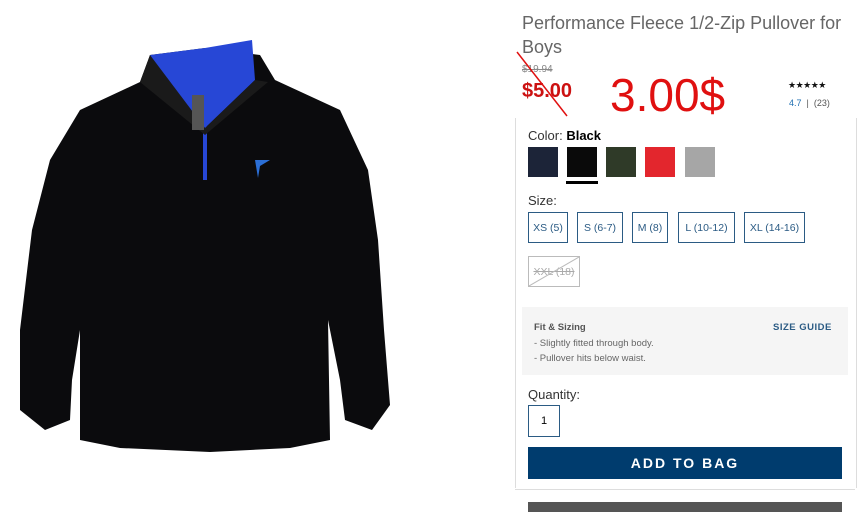 The height and width of the screenshot is (512, 863). I want to click on color-swatch-black, so click(582, 162).